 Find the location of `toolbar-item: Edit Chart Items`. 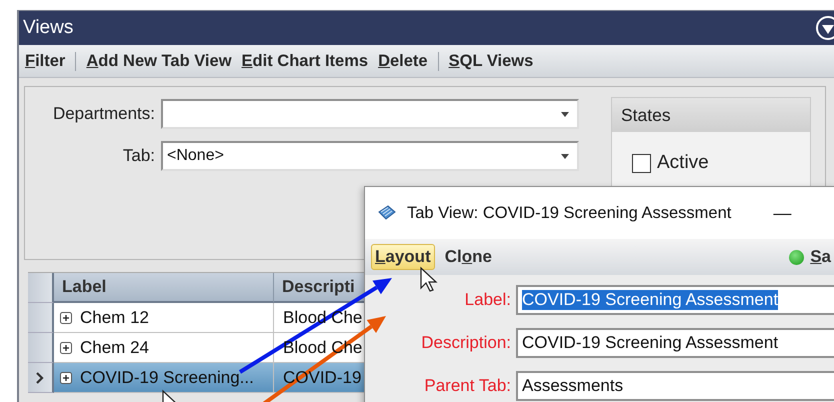

toolbar-item: Edit Chart Items is located at coordinates (305, 61).